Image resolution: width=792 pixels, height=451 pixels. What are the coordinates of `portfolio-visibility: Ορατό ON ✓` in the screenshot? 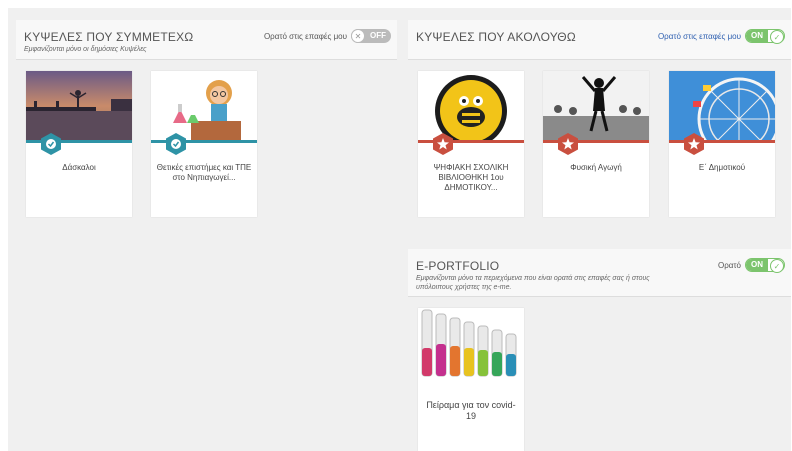 It's located at (751, 265).